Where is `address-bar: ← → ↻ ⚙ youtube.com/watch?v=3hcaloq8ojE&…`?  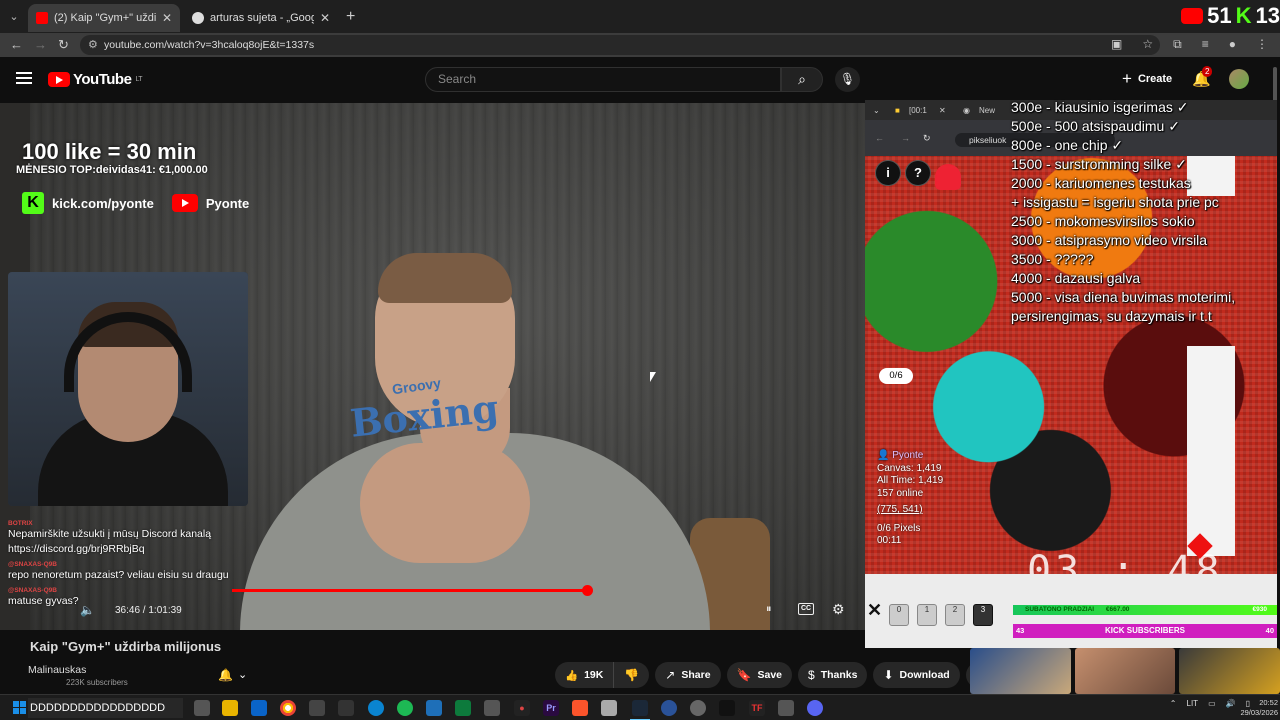
address-bar: ← → ↻ ⚙ youtube.com/watch?v=3hcaloq8ojE&… is located at coordinates (640, 45).